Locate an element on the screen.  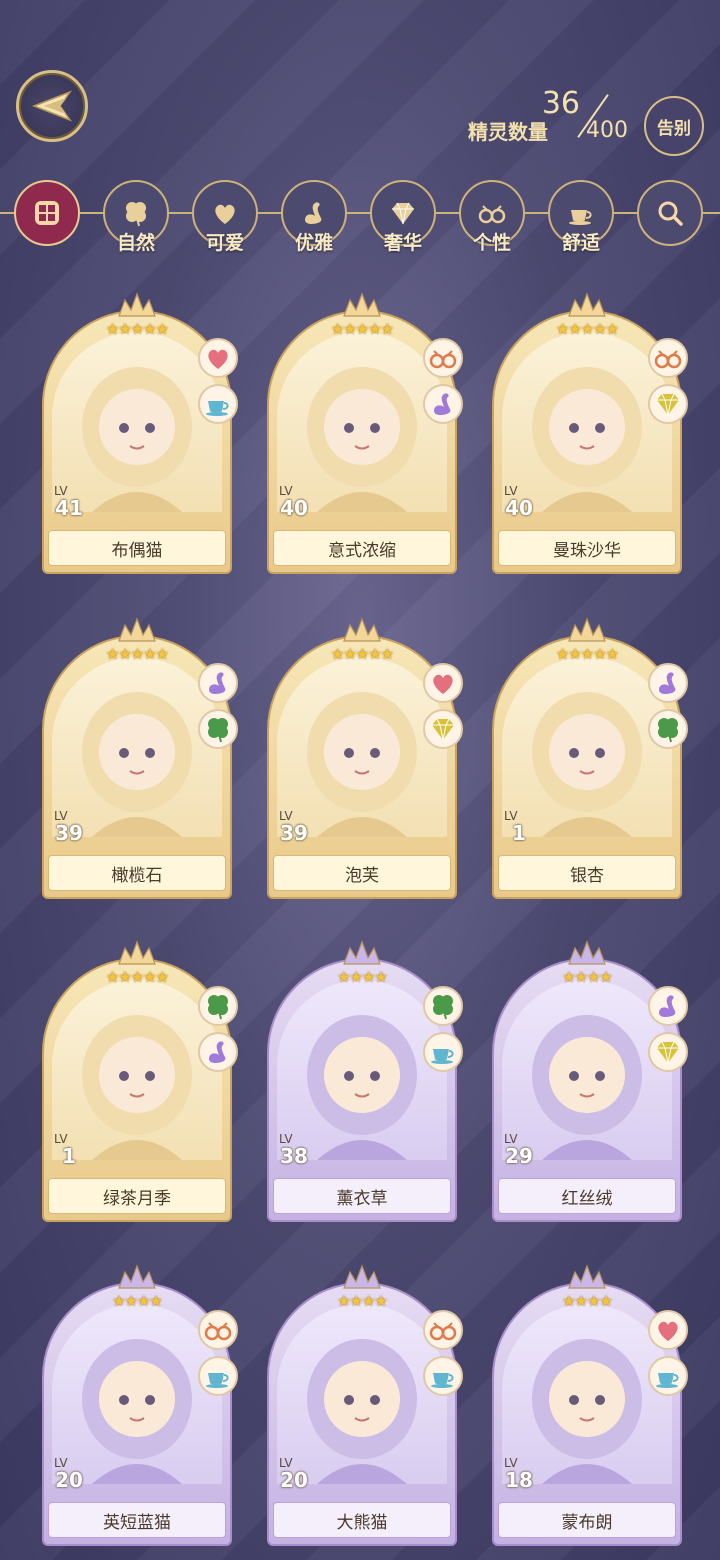
level-badge: LV 29 is located at coordinates (519, 1153).